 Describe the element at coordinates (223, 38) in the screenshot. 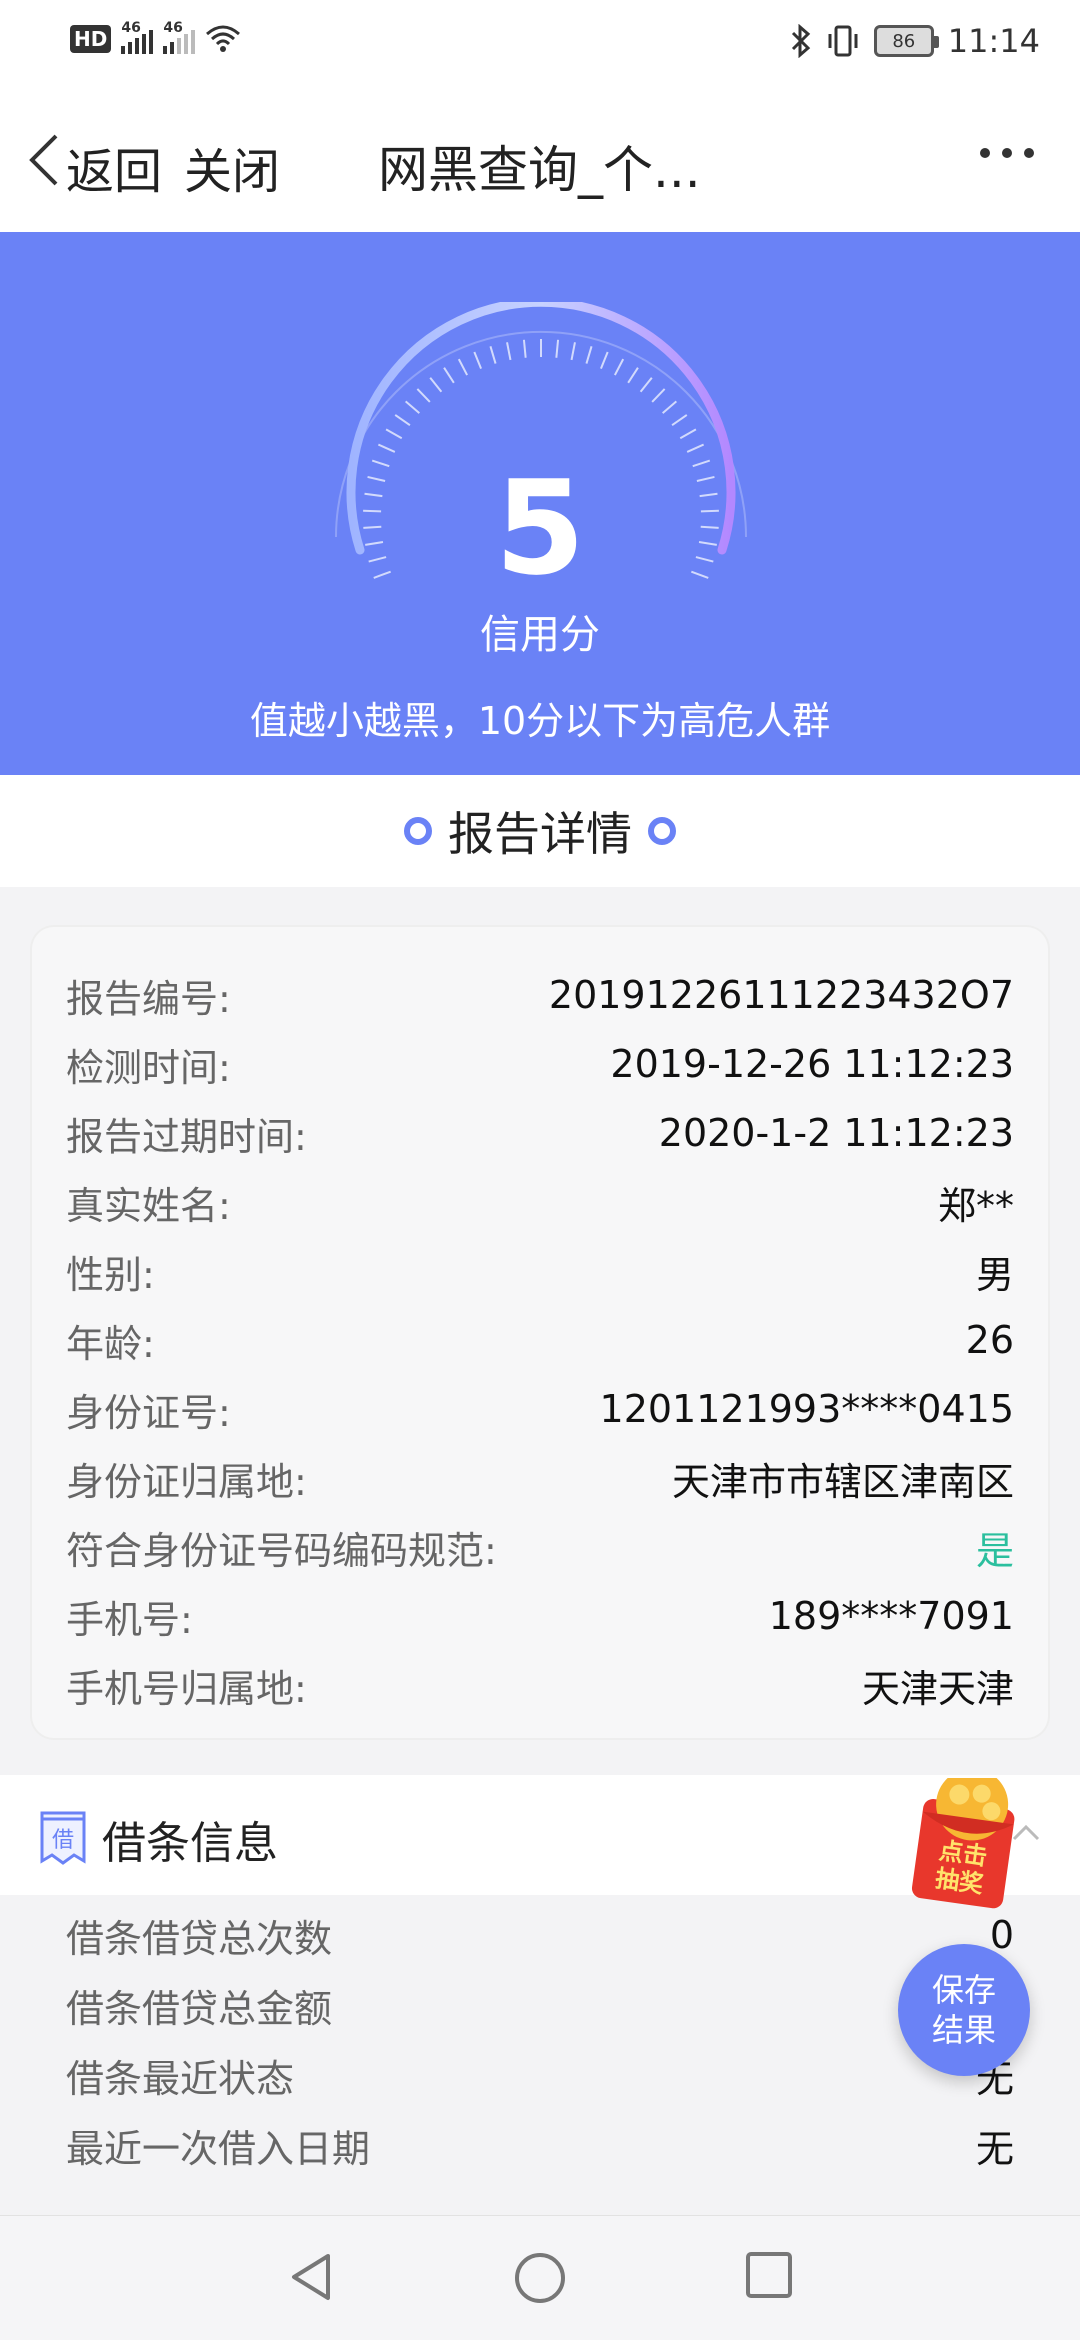

I see `wifi-icon` at that location.